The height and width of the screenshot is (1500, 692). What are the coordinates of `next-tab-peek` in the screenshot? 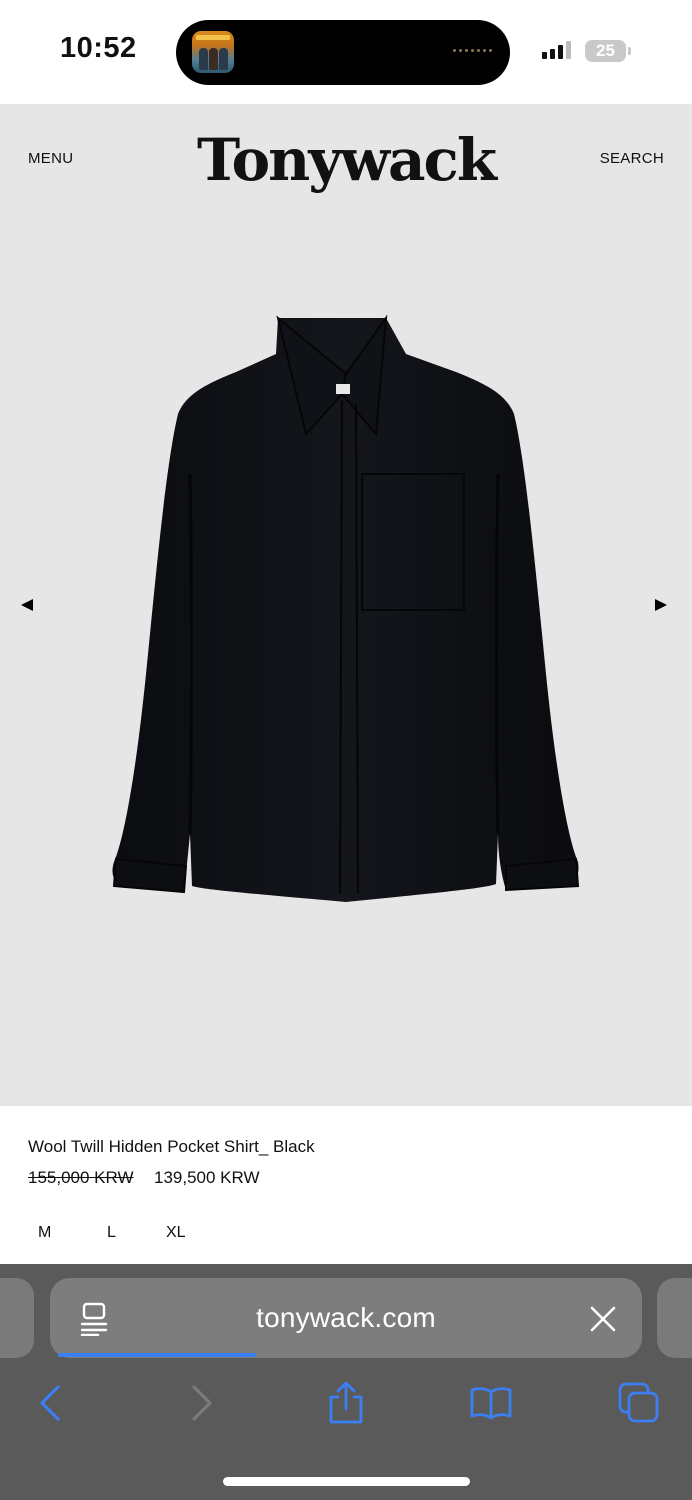 It's located at (674, 1318).